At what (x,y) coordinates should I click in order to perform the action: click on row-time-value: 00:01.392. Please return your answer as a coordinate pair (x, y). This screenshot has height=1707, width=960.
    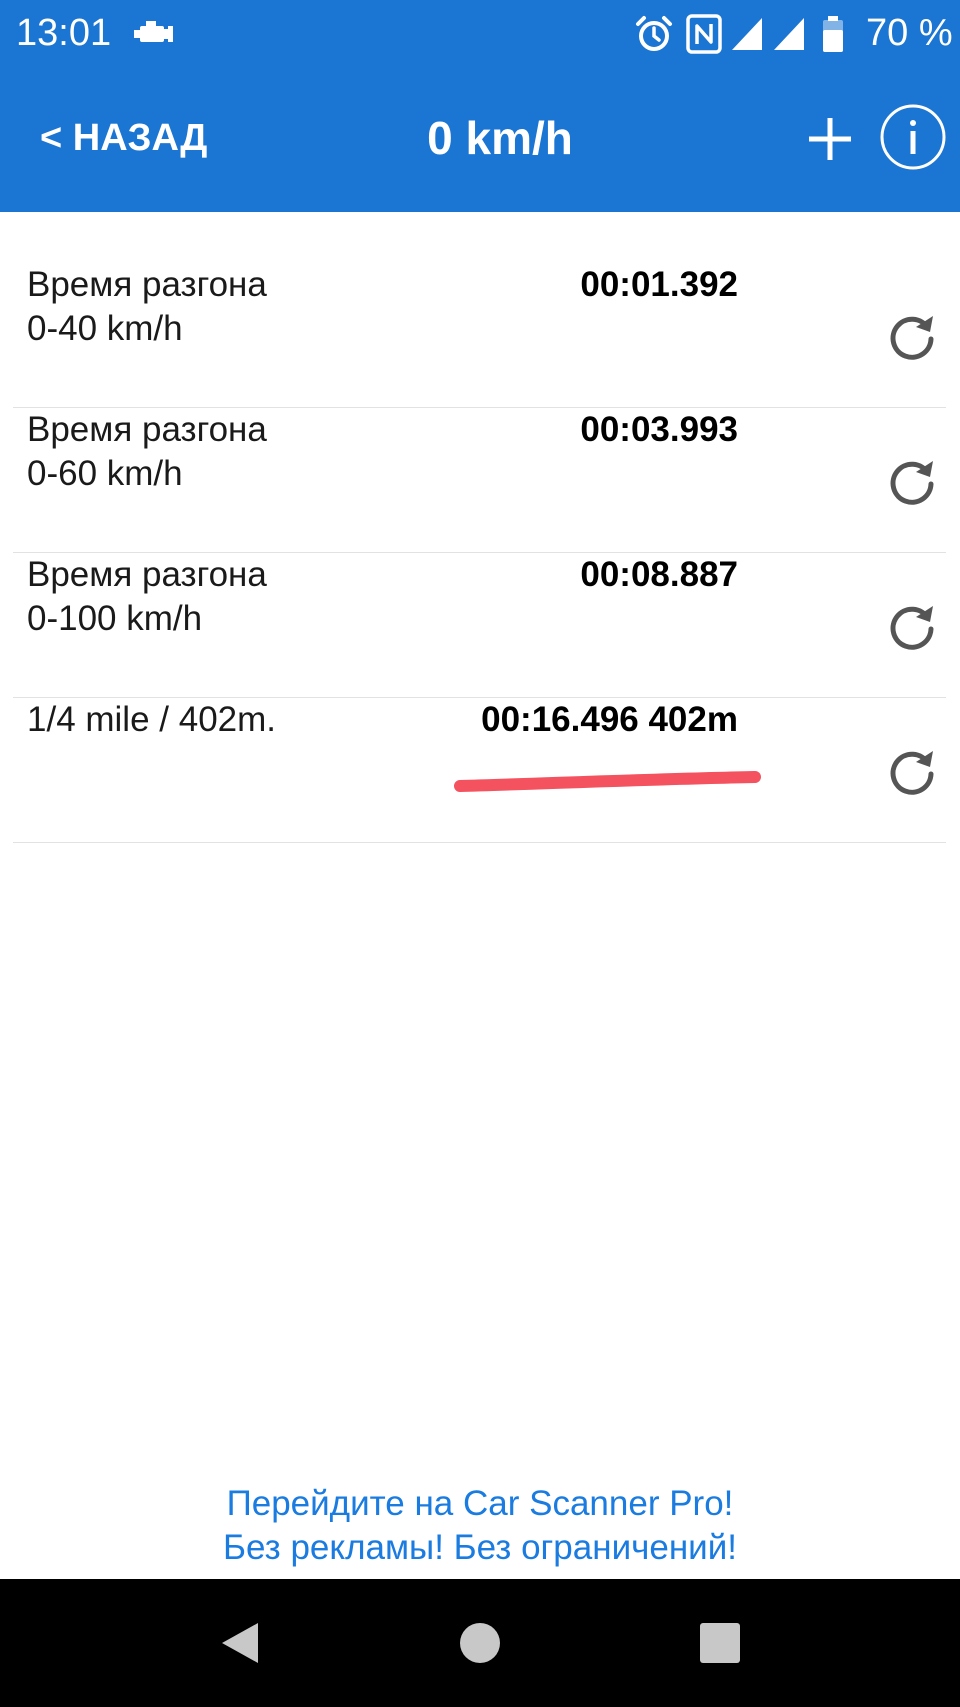
    Looking at the image, I should click on (659, 284).